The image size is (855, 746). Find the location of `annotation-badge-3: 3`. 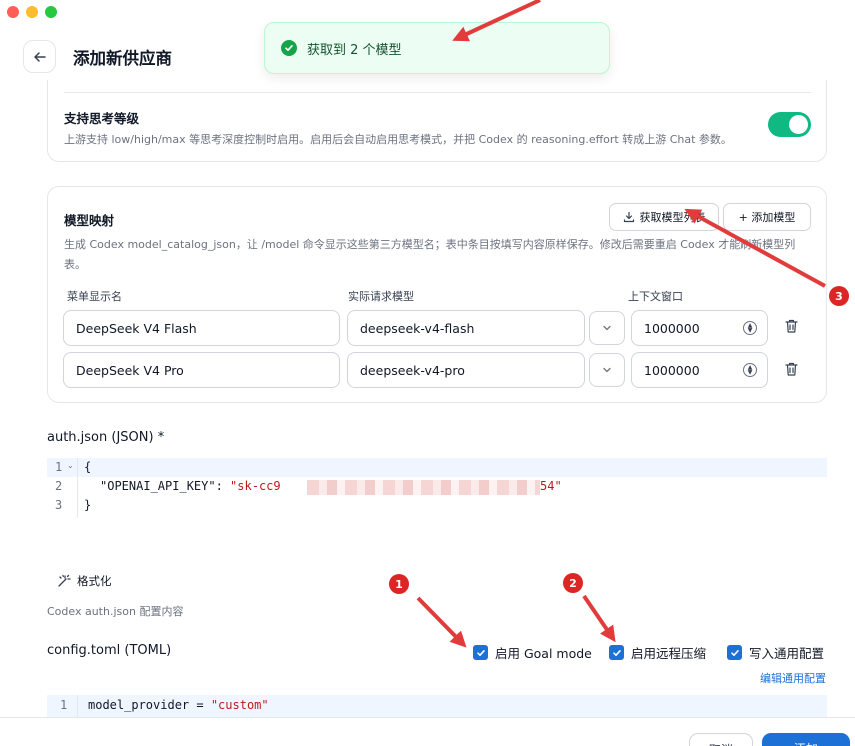

annotation-badge-3: 3 is located at coordinates (839, 296).